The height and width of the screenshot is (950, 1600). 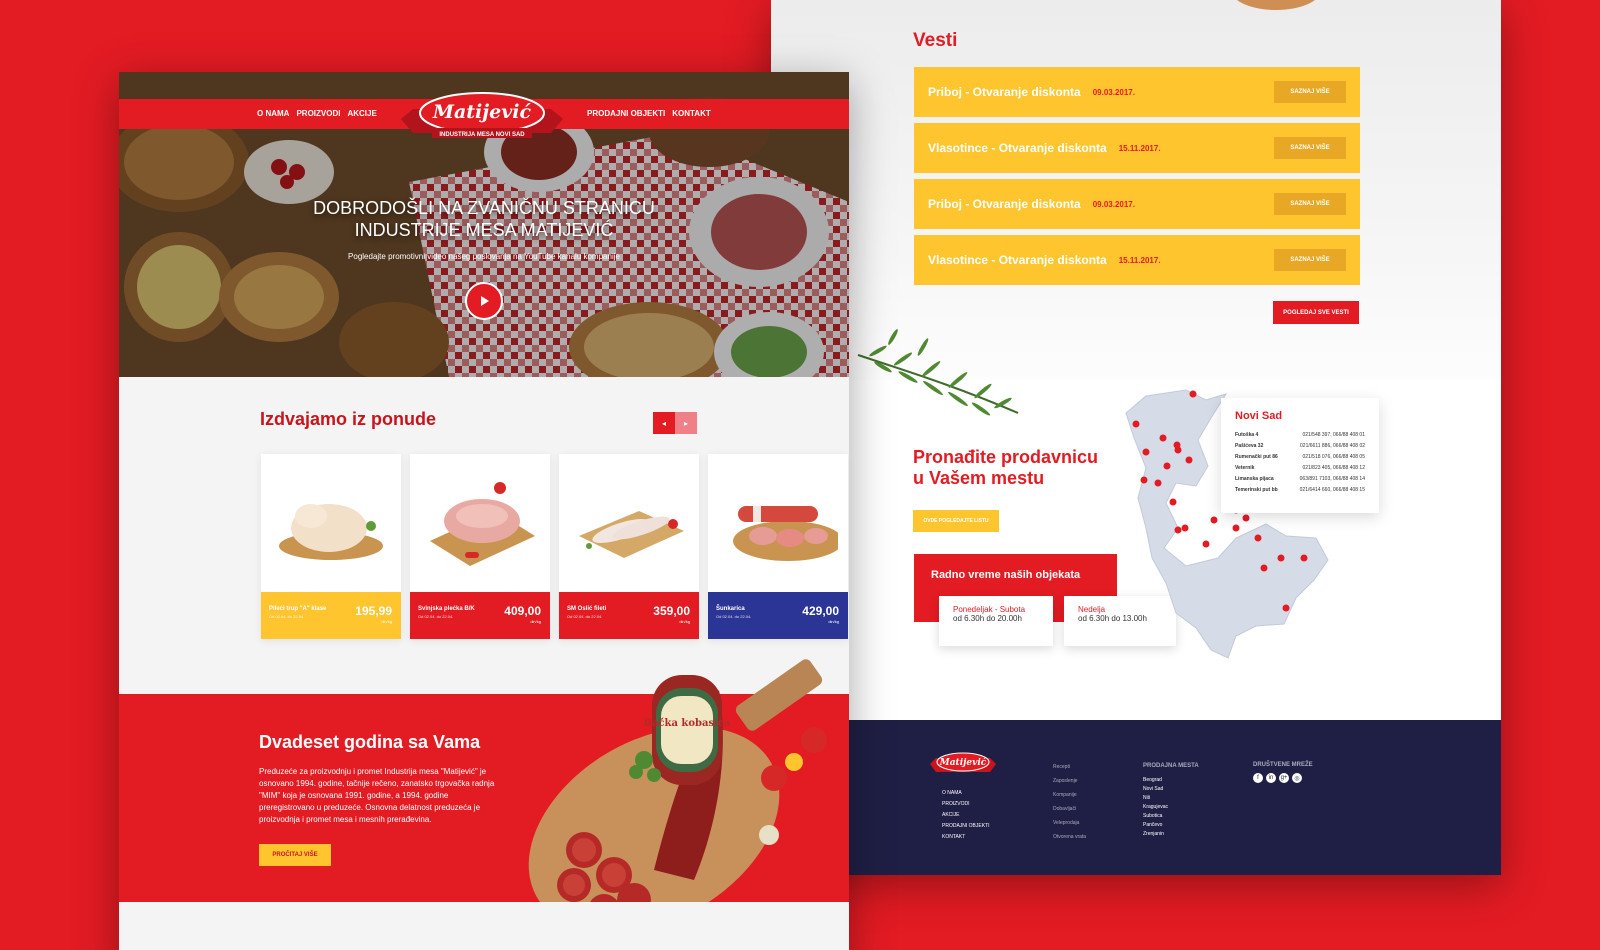 What do you see at coordinates (1259, 416) in the screenshot?
I see `city-name: Novi Sad` at bounding box center [1259, 416].